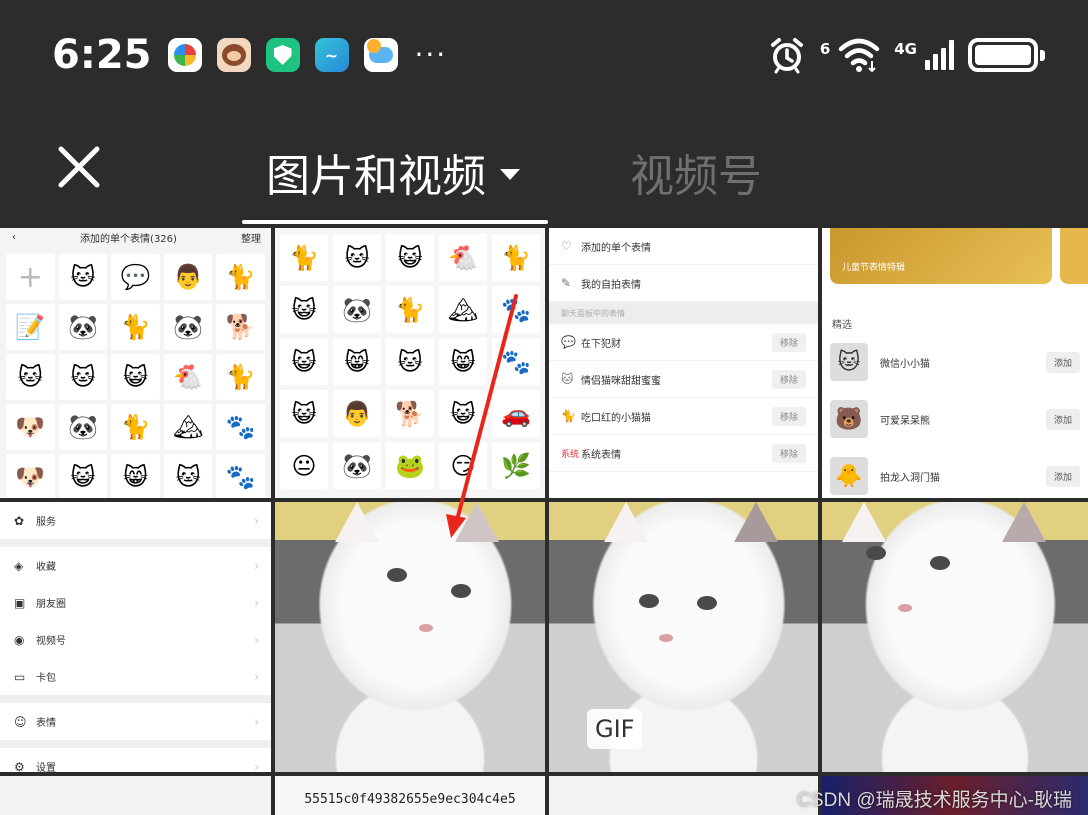 This screenshot has height=815, width=1088. I want to click on media-thumbnail: ✿ 服务 › ◈ 收藏 › ▣ 朋友圈 › ◉ 视频号 › ▭ 卡包 › ☺ 表情 › ⚙ 设置 ›, so click(135, 637).